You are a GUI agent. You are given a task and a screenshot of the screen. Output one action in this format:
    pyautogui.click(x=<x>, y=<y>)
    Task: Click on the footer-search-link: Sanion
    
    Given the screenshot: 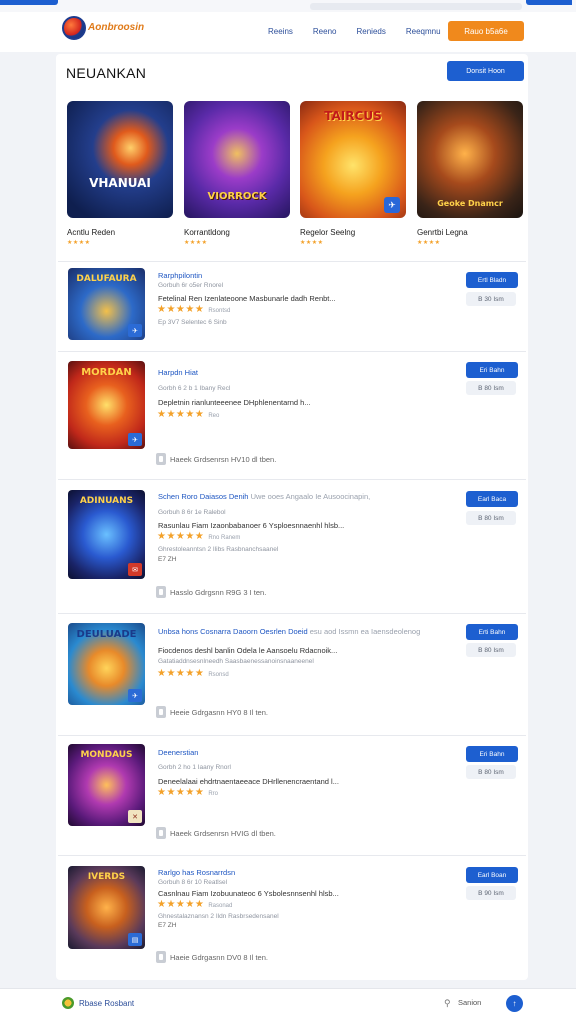 What is the action you would take?
    pyautogui.click(x=469, y=1002)
    